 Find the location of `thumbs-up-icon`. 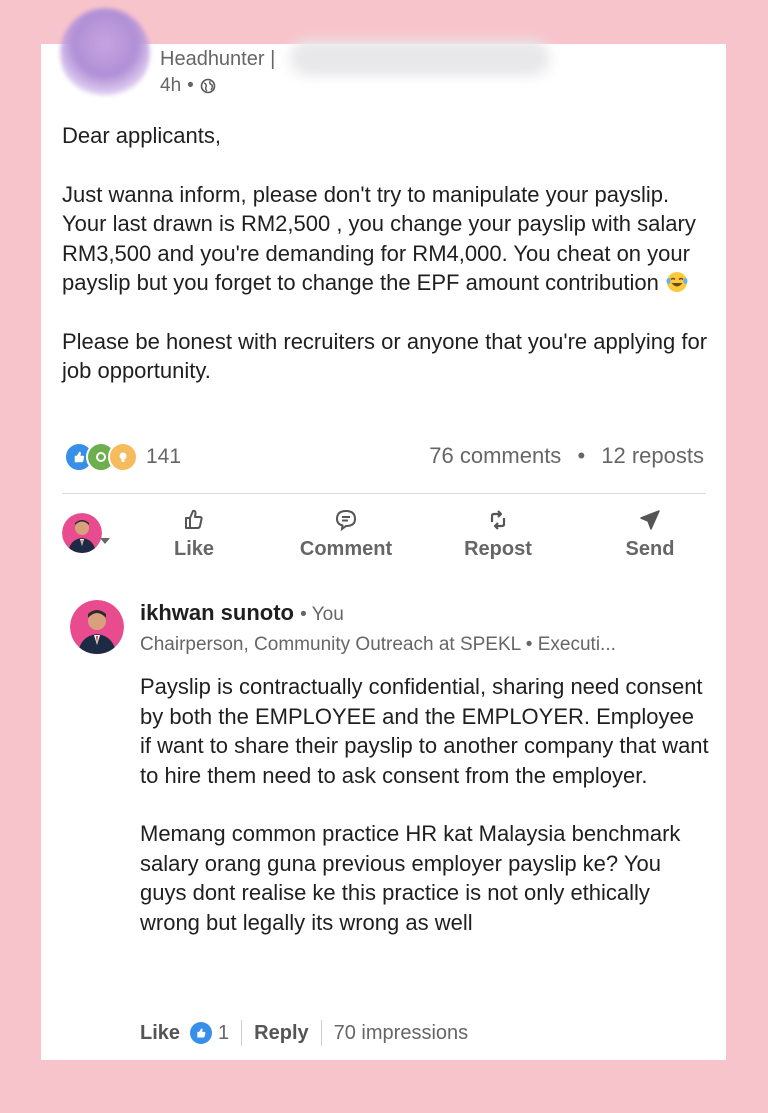

thumbs-up-icon is located at coordinates (194, 519).